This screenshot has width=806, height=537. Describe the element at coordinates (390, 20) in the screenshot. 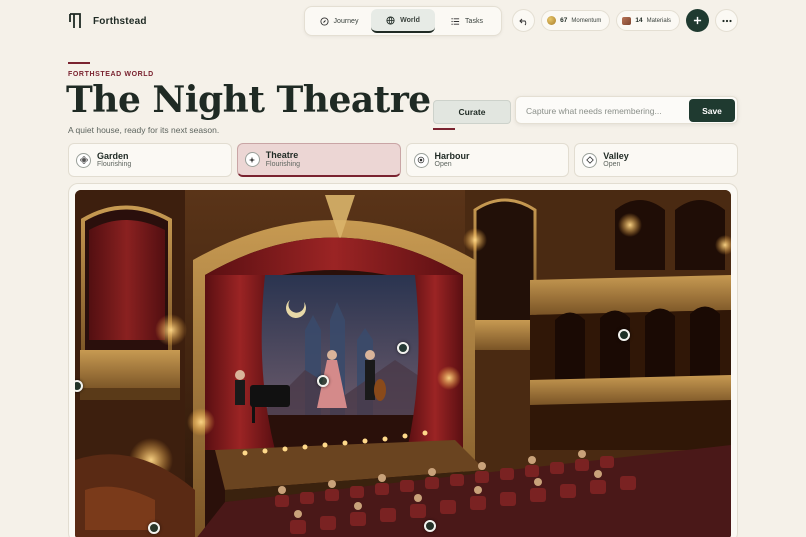

I see `globe-icon` at that location.